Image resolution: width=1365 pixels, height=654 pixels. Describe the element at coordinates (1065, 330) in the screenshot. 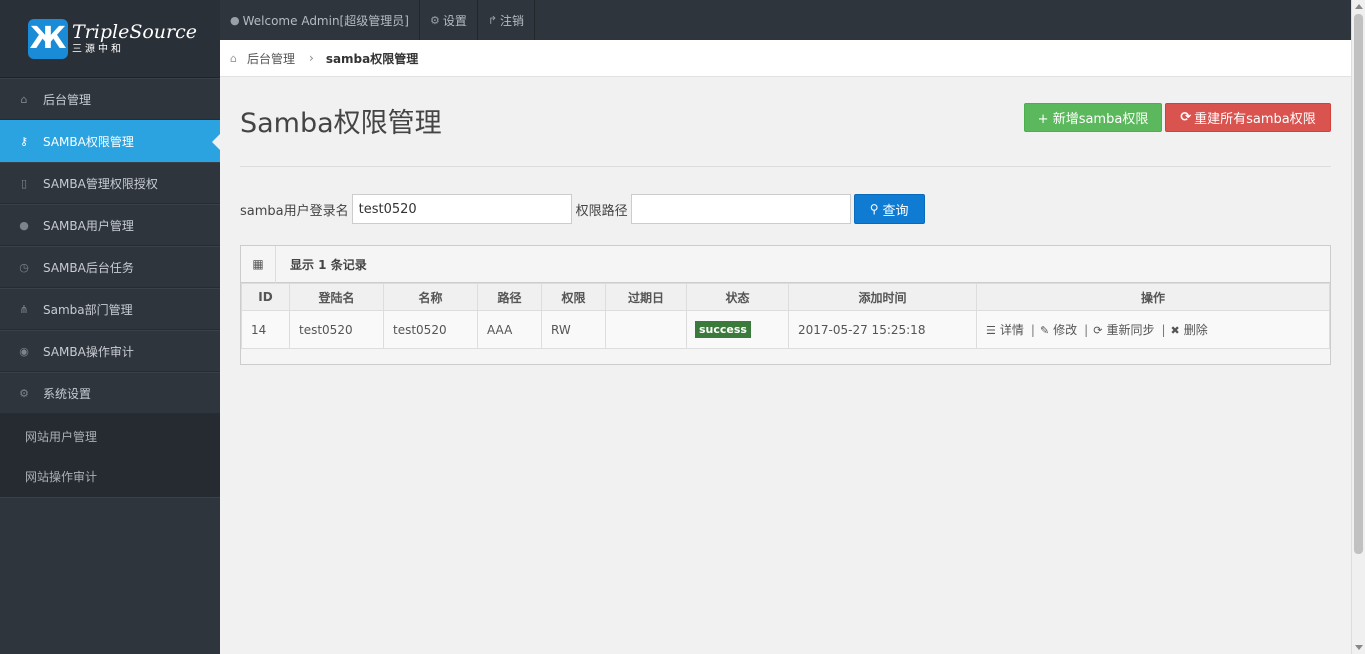

I see `edit-label: 修改` at that location.